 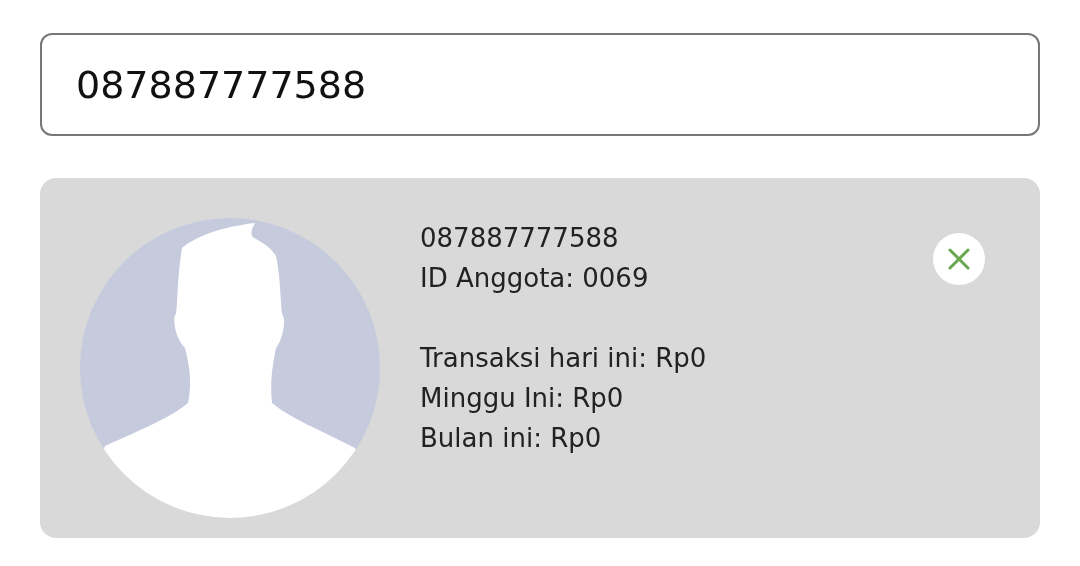 I want to click on stat-line: Transaksi hari ini: Rp0, so click(x=564, y=358).